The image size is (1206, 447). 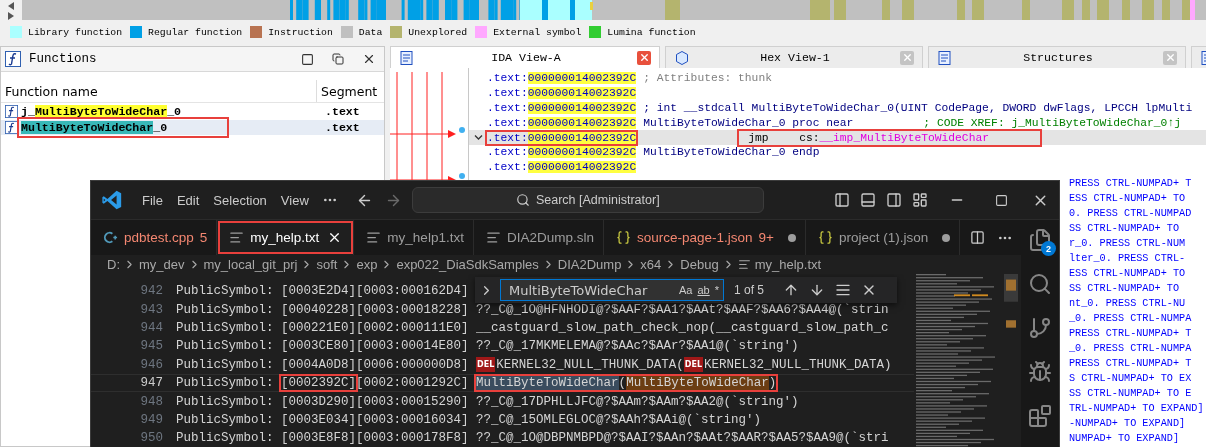 I want to click on line-number: 949, so click(x=151, y=419).